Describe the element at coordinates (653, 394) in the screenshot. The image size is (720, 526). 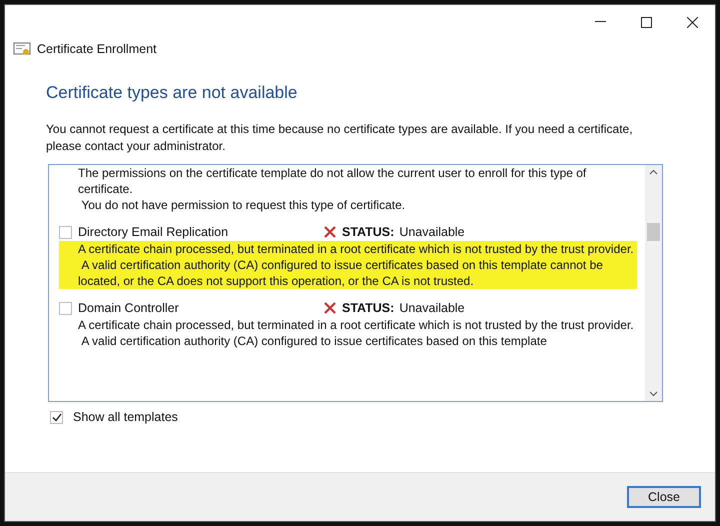
I see `scroll-down-icon` at that location.